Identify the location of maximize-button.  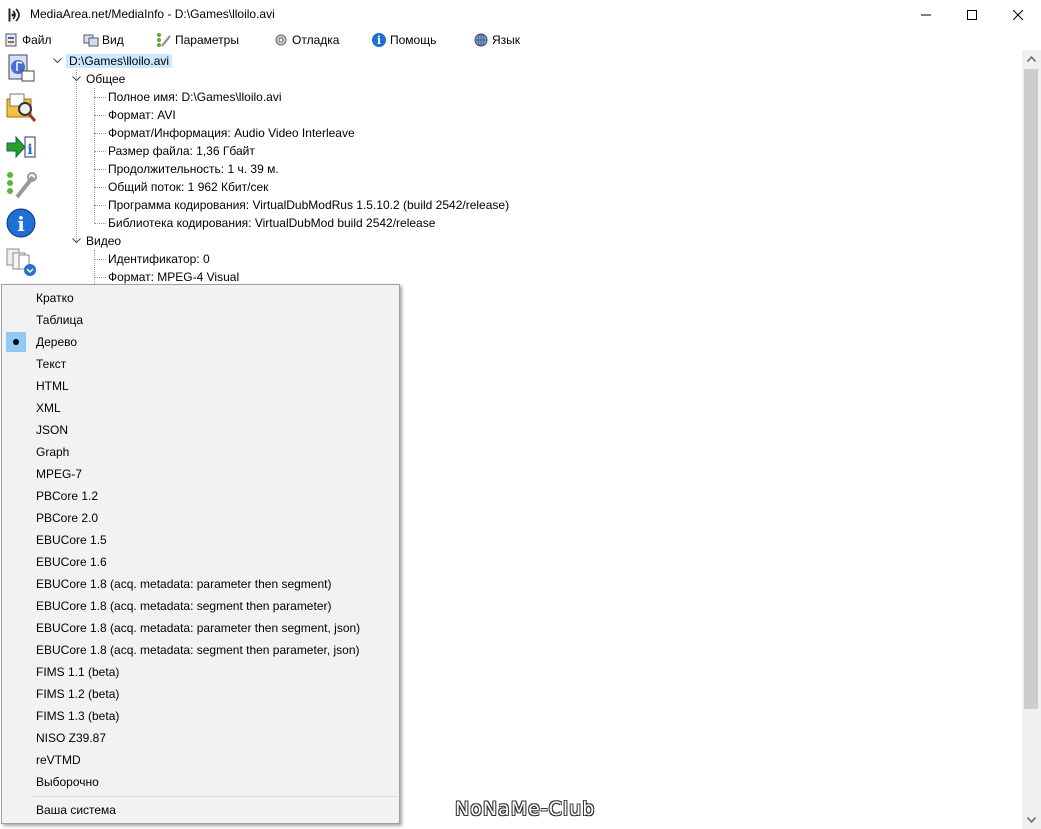
(972, 14).